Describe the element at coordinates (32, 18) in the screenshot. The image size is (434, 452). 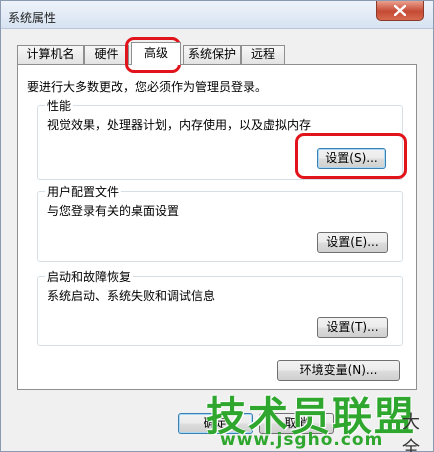
I see `window-title: 系统属性` at that location.